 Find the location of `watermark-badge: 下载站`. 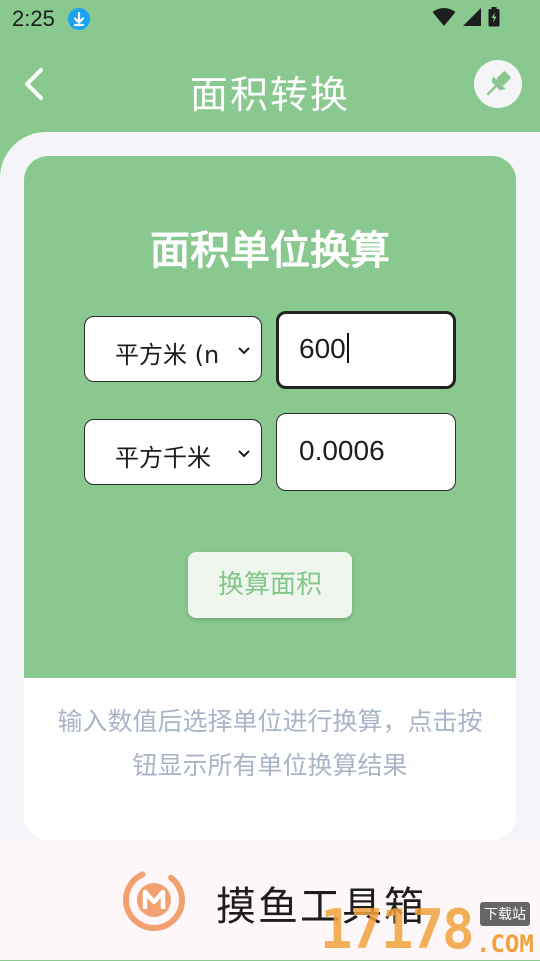

watermark-badge: 下载站 is located at coordinates (505, 914).